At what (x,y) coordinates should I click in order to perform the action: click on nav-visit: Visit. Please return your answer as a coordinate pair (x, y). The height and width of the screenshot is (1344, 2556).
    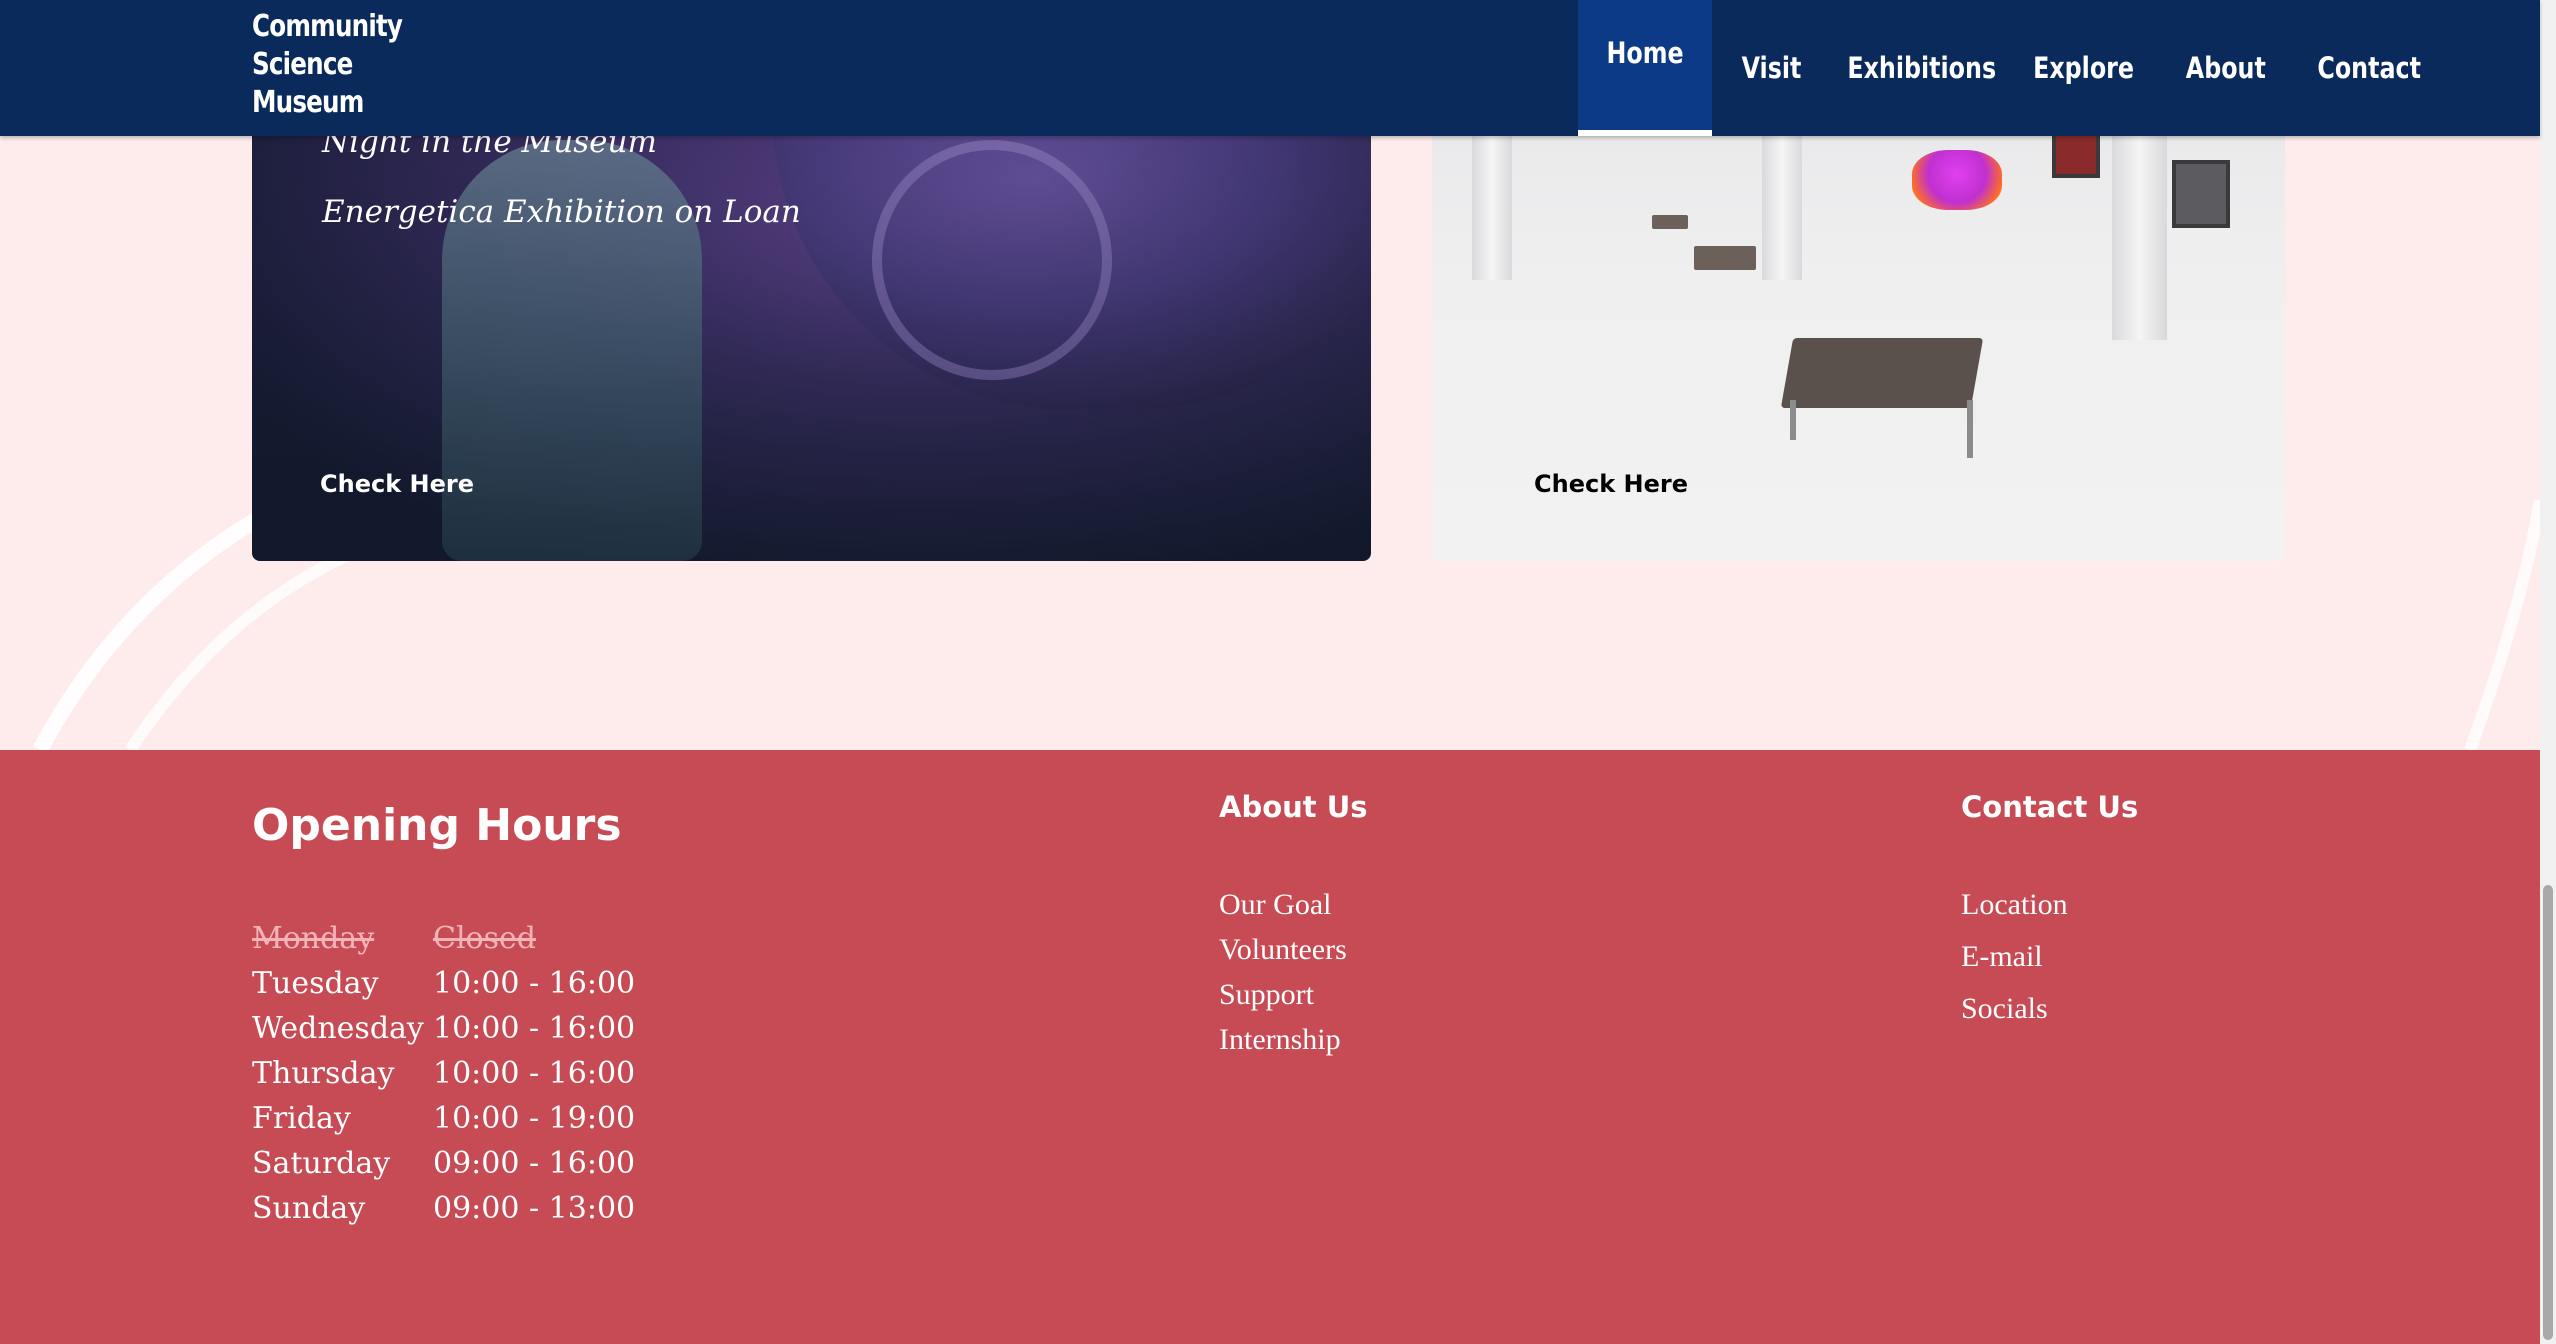
    Looking at the image, I should click on (1771, 68).